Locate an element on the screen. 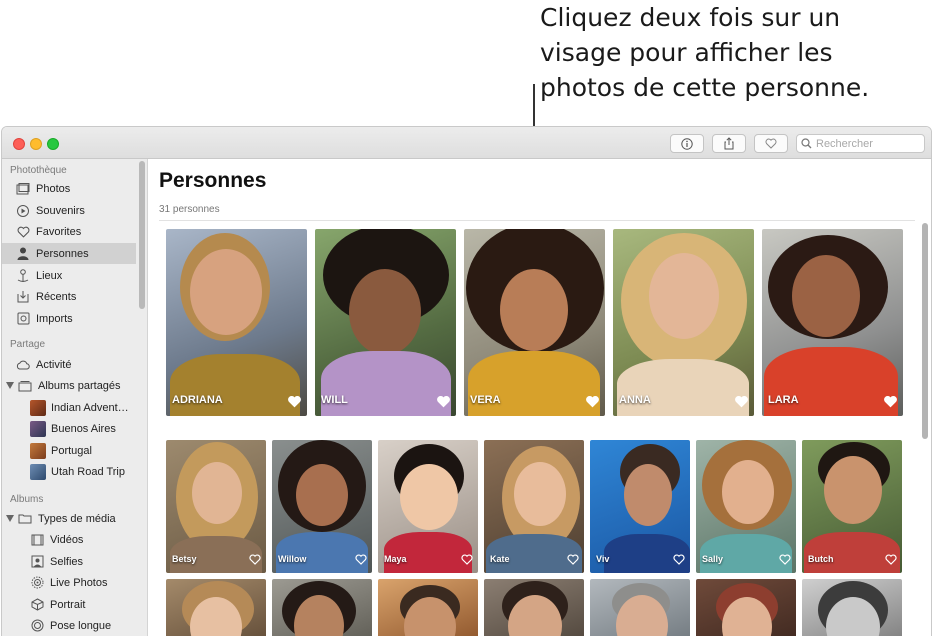  person-card-favorite: ADRIANA is located at coordinates (236, 322).